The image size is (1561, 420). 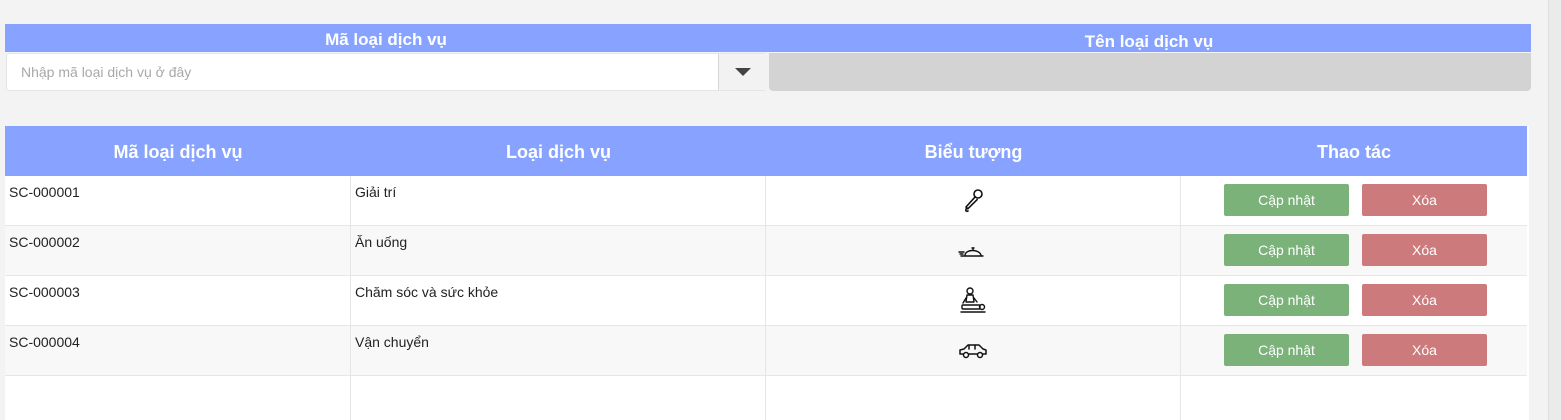 I want to click on row-code: SC-000003, so click(x=44, y=292).